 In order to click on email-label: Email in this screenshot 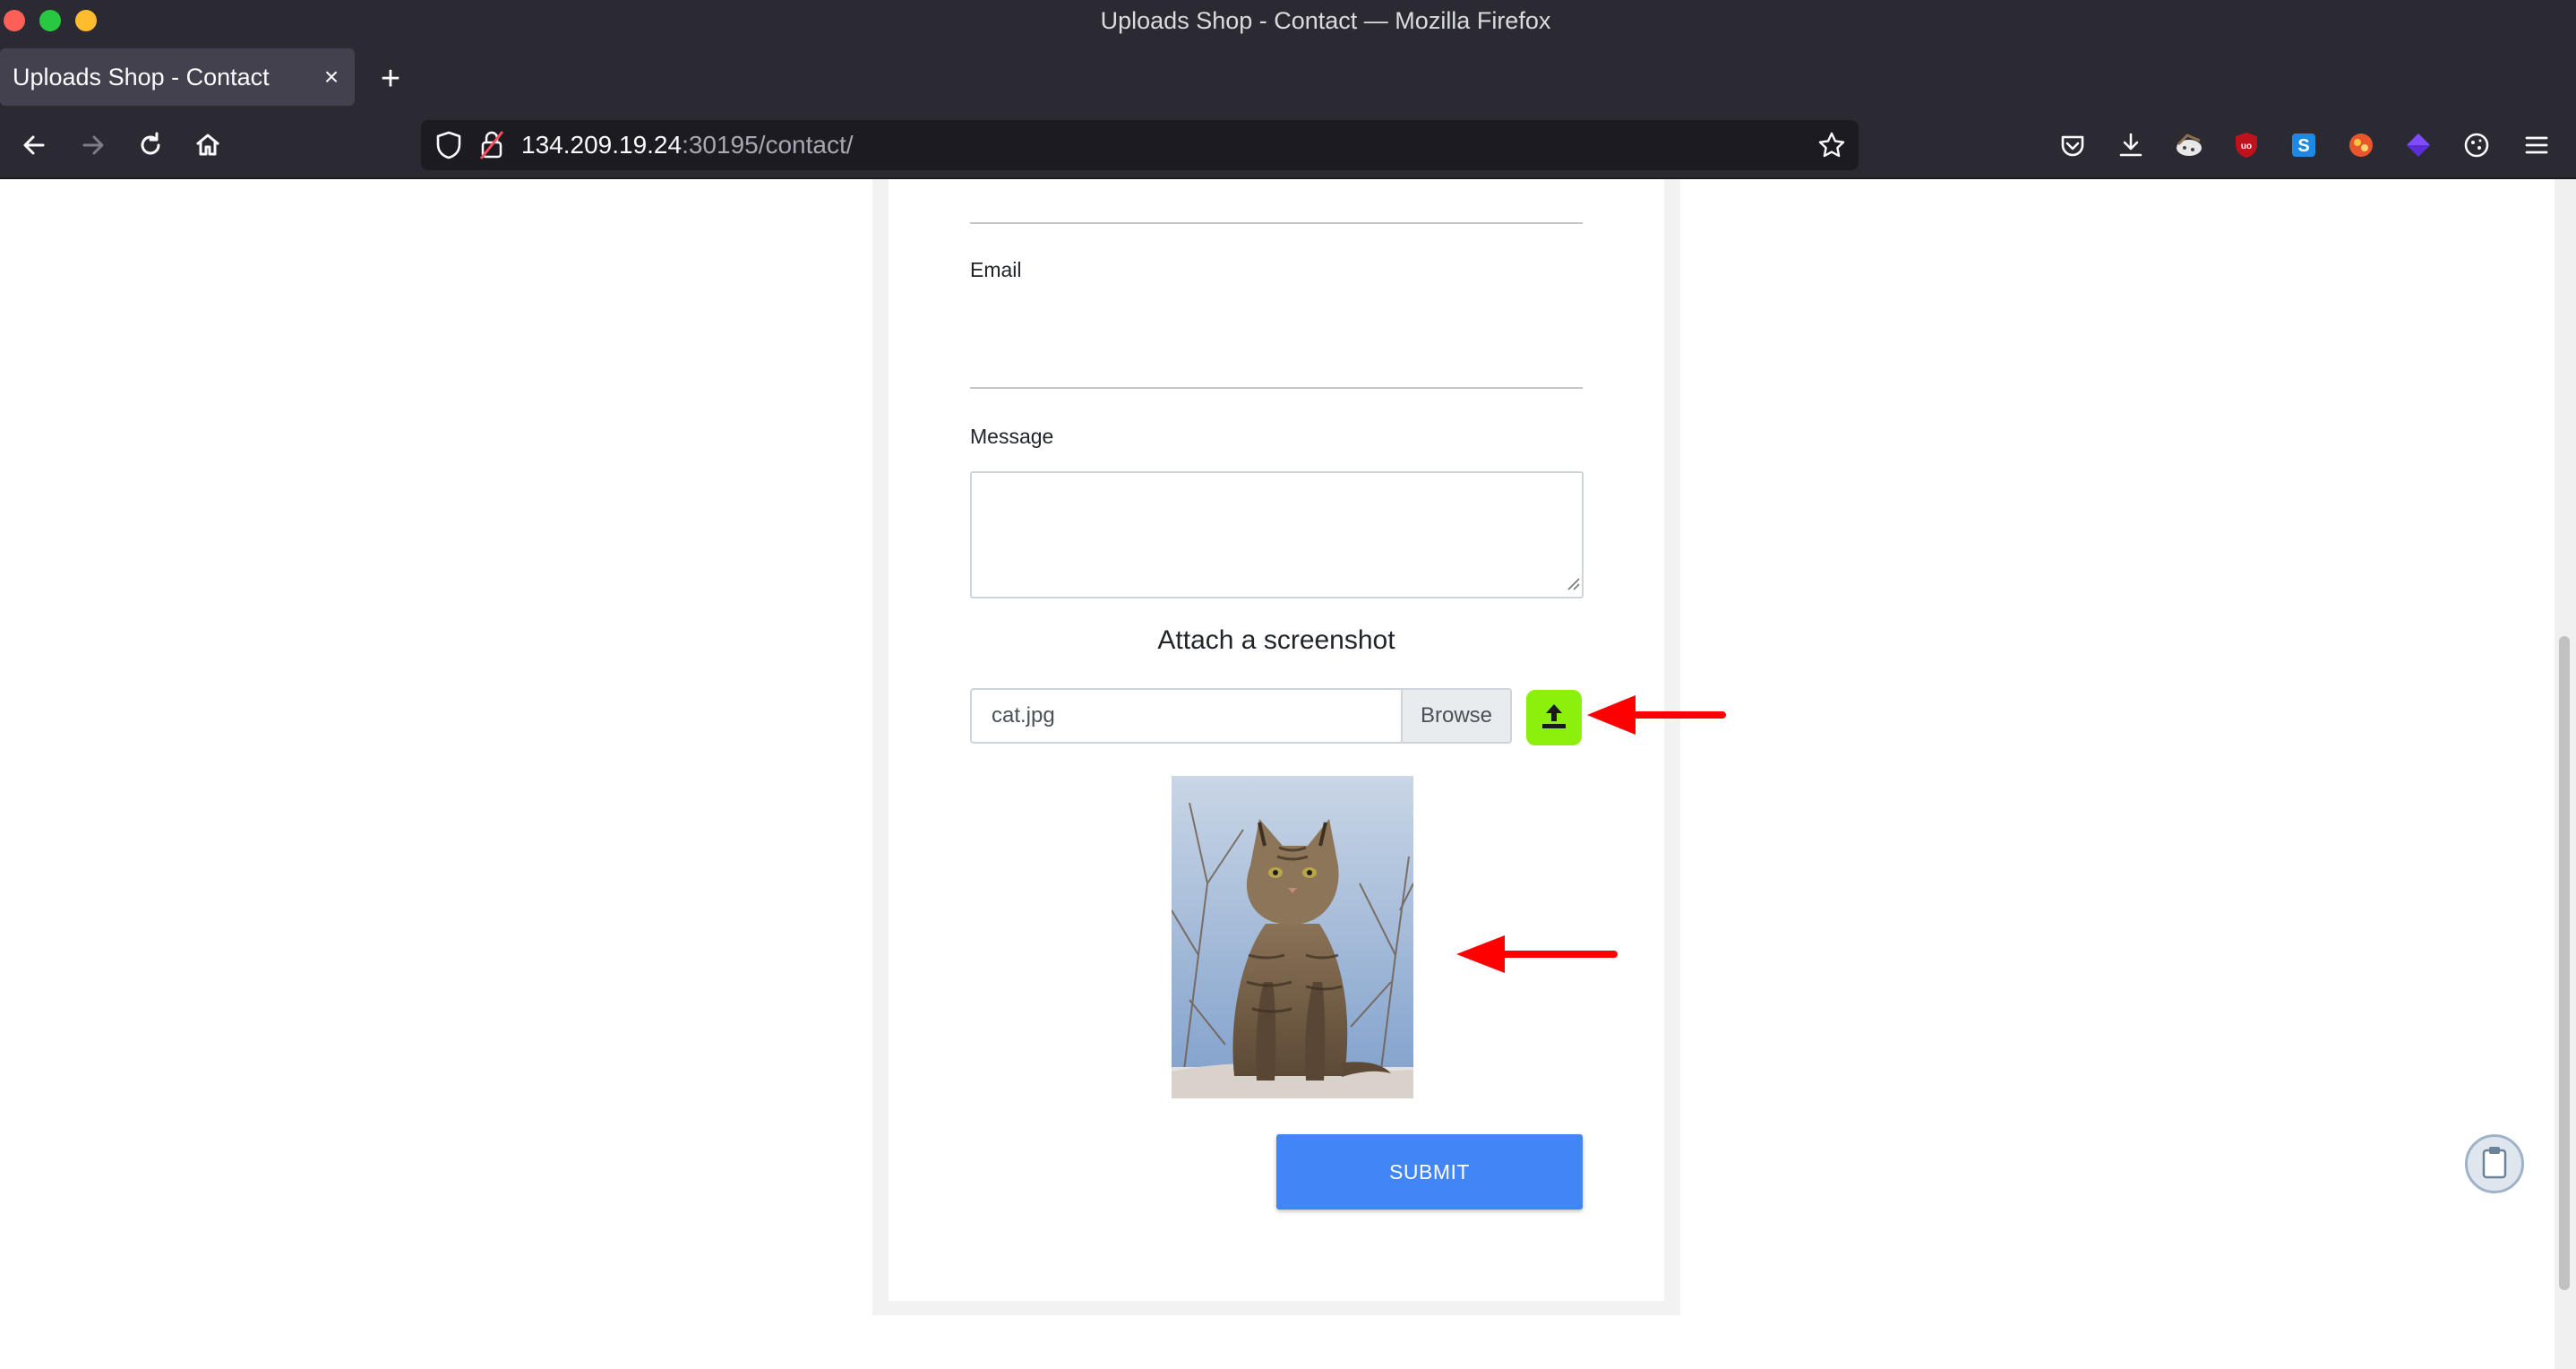, I will do `click(996, 269)`.